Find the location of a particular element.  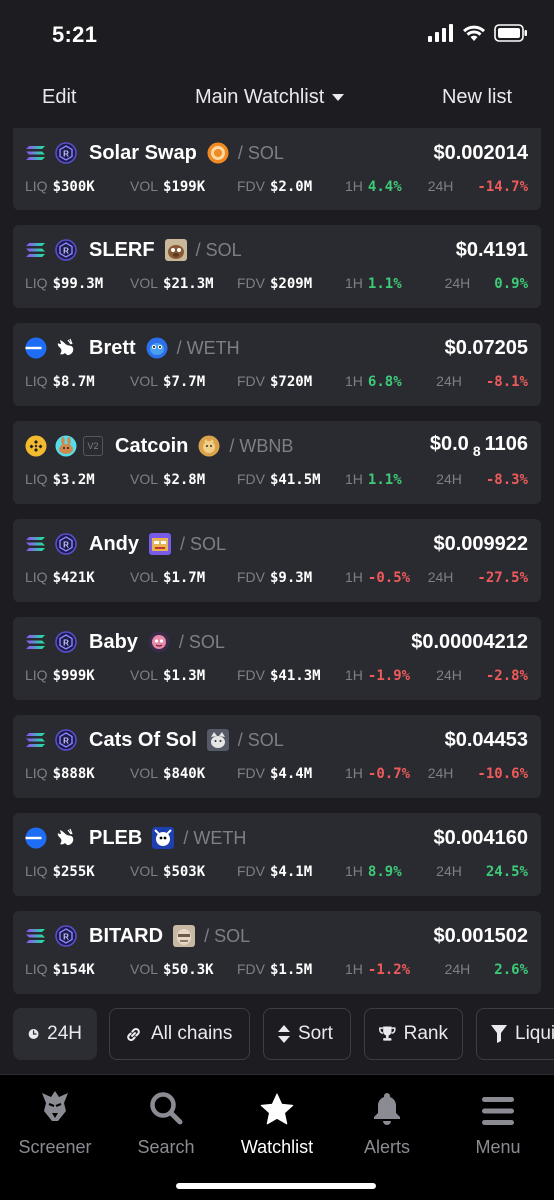

fdv-value: $41.5M is located at coordinates (295, 480).